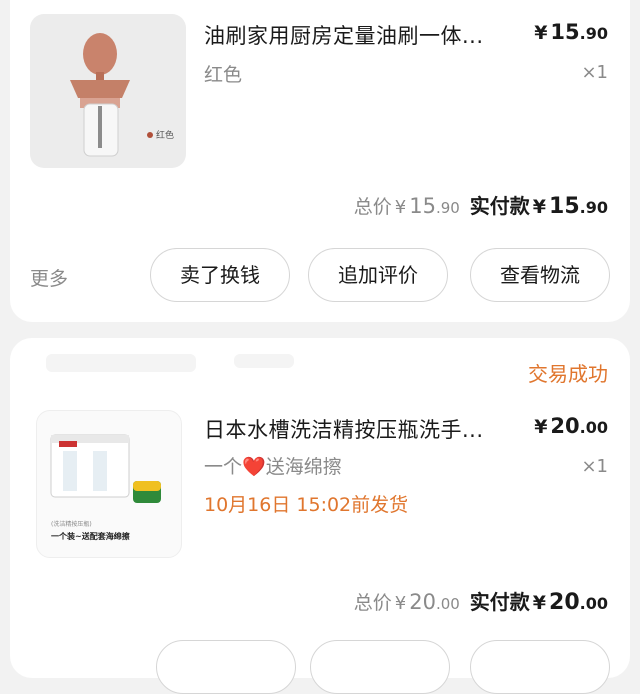  Describe the element at coordinates (273, 467) in the screenshot. I see `product-spec: 一个❤️送海绵擦` at that location.